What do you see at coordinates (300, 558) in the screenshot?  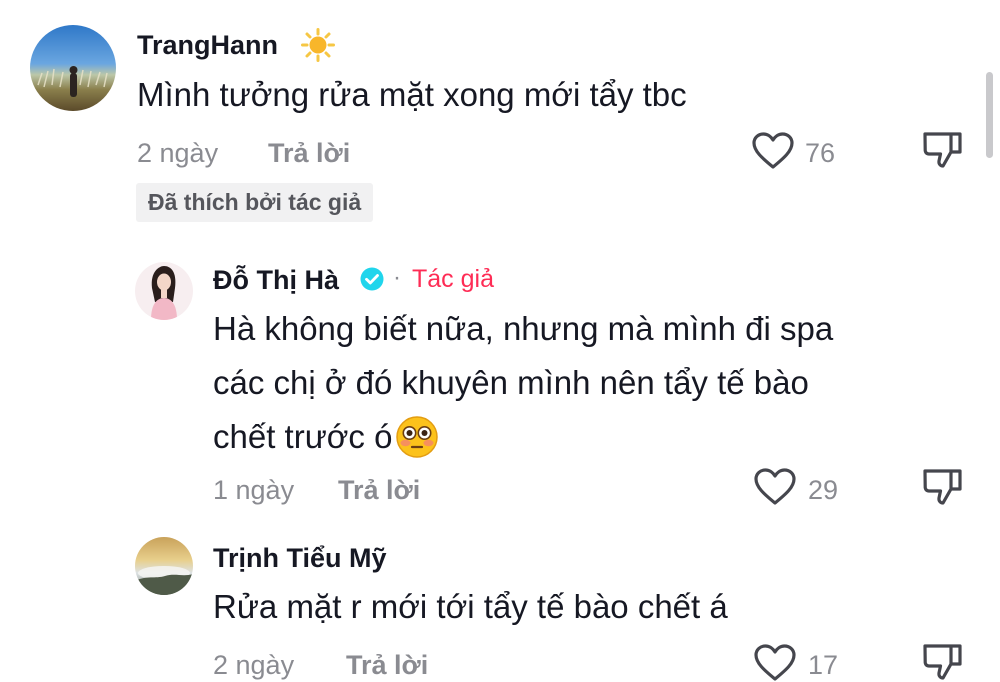 I see `comment-username: Trịnh Tiểu Mỹ` at bounding box center [300, 558].